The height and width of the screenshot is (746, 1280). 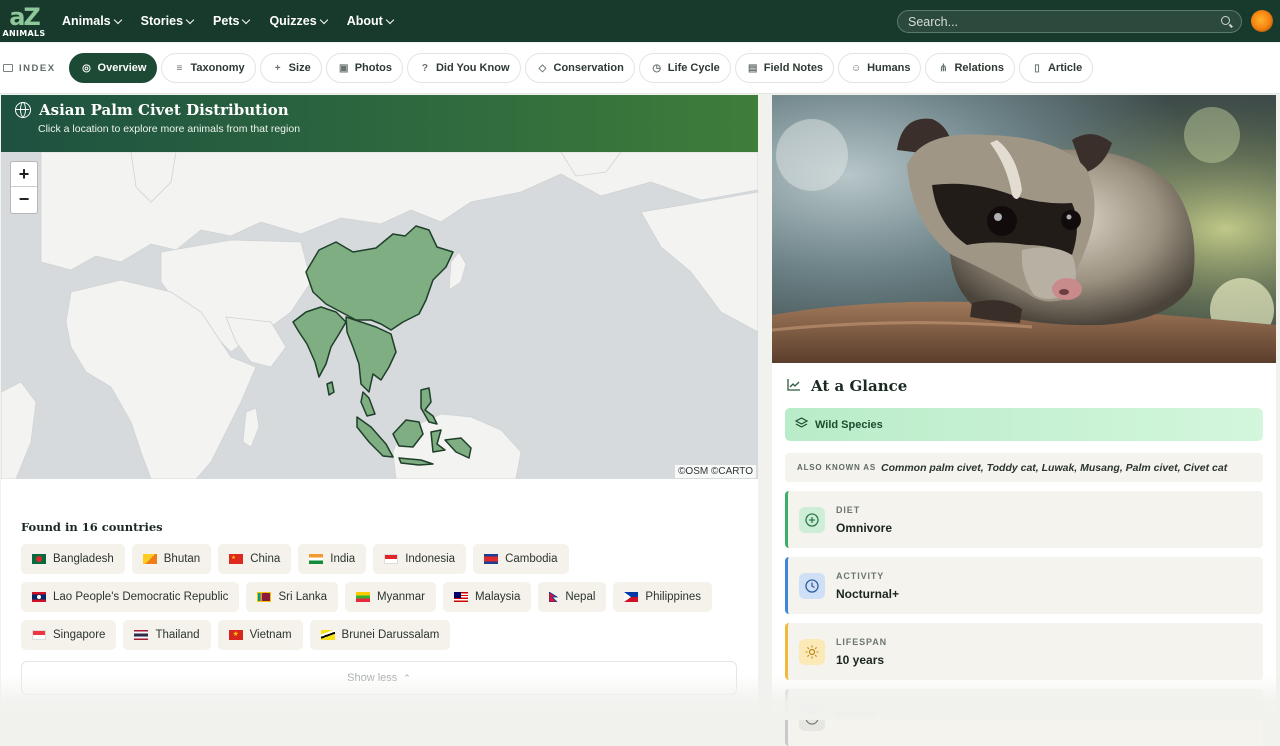 What do you see at coordinates (164, 110) in the screenshot?
I see `distribution-title-text: Asian Palm Civet Distribution` at bounding box center [164, 110].